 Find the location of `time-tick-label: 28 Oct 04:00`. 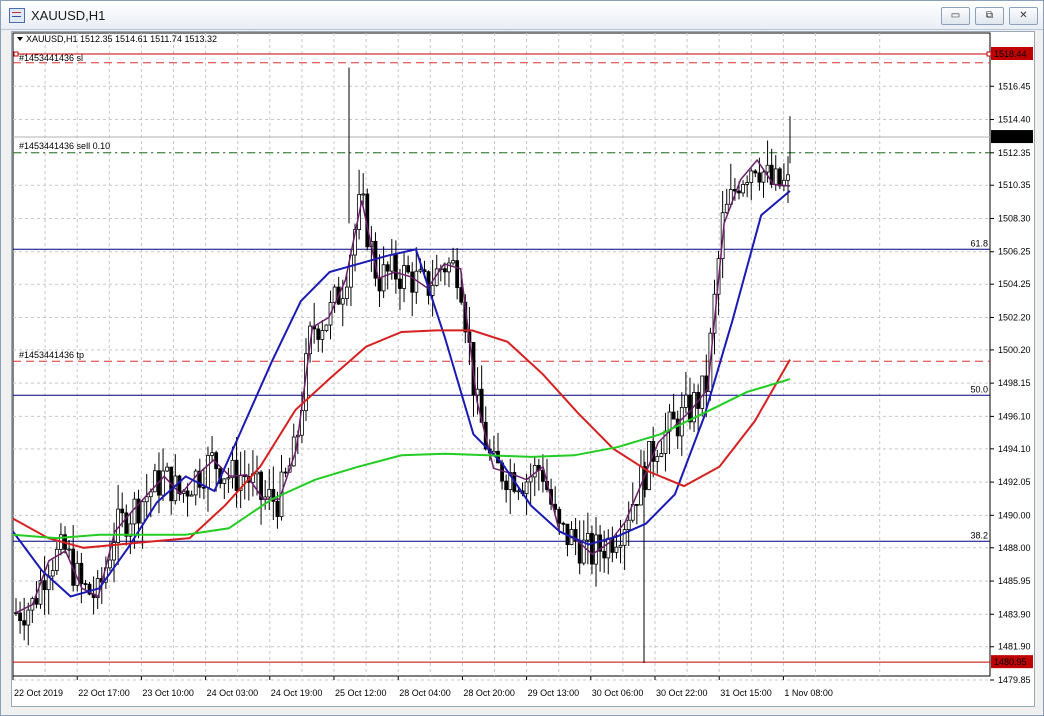

time-tick-label: 28 Oct 04:00 is located at coordinates (425, 693).